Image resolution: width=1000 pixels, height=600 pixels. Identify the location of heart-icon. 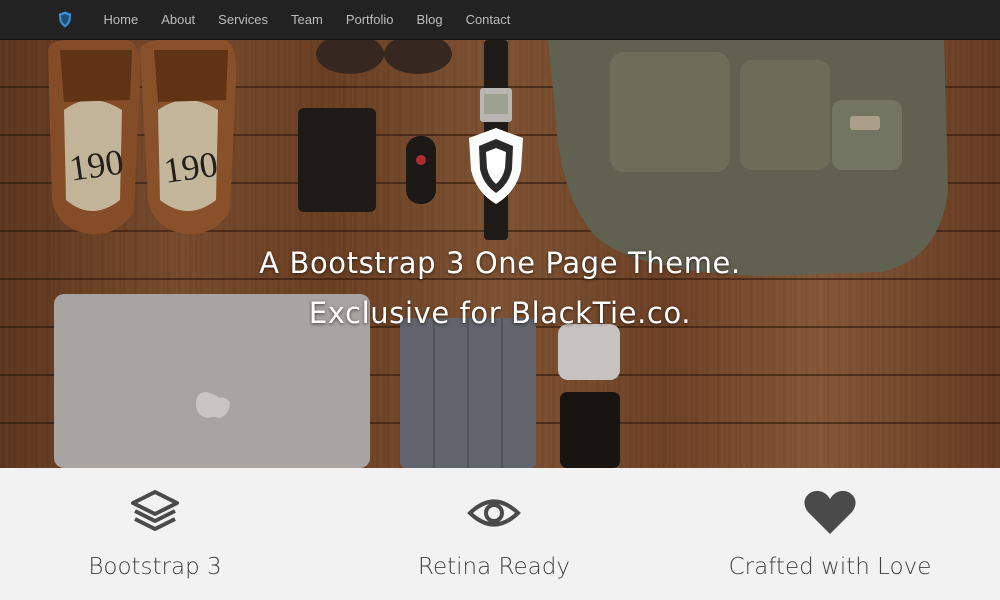
(830, 512).